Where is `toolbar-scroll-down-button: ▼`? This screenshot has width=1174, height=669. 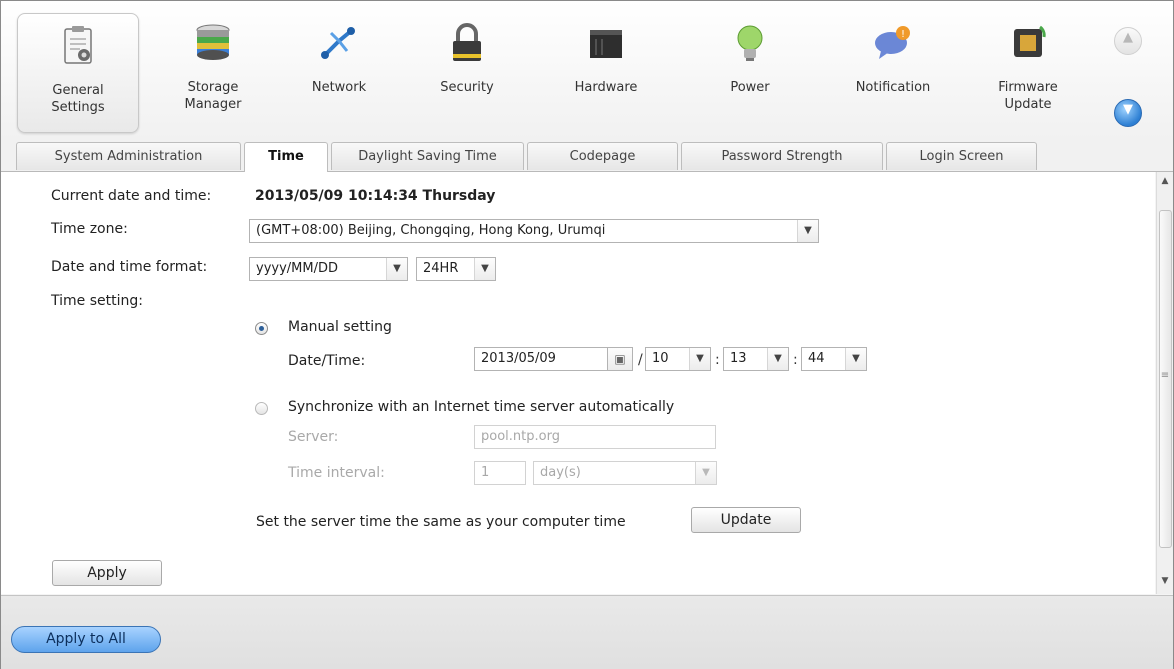
toolbar-scroll-down-button: ▼ is located at coordinates (1128, 113).